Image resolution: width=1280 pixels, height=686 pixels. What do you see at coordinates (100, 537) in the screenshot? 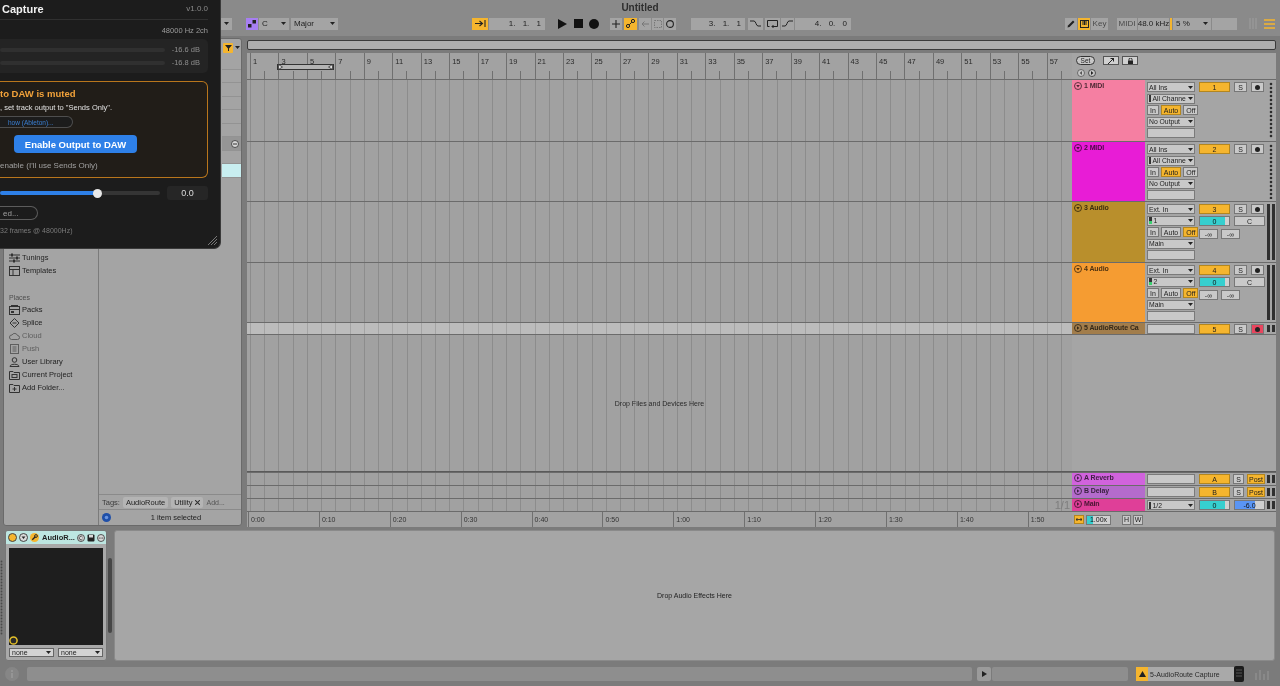
I see `more-icon` at bounding box center [100, 537].